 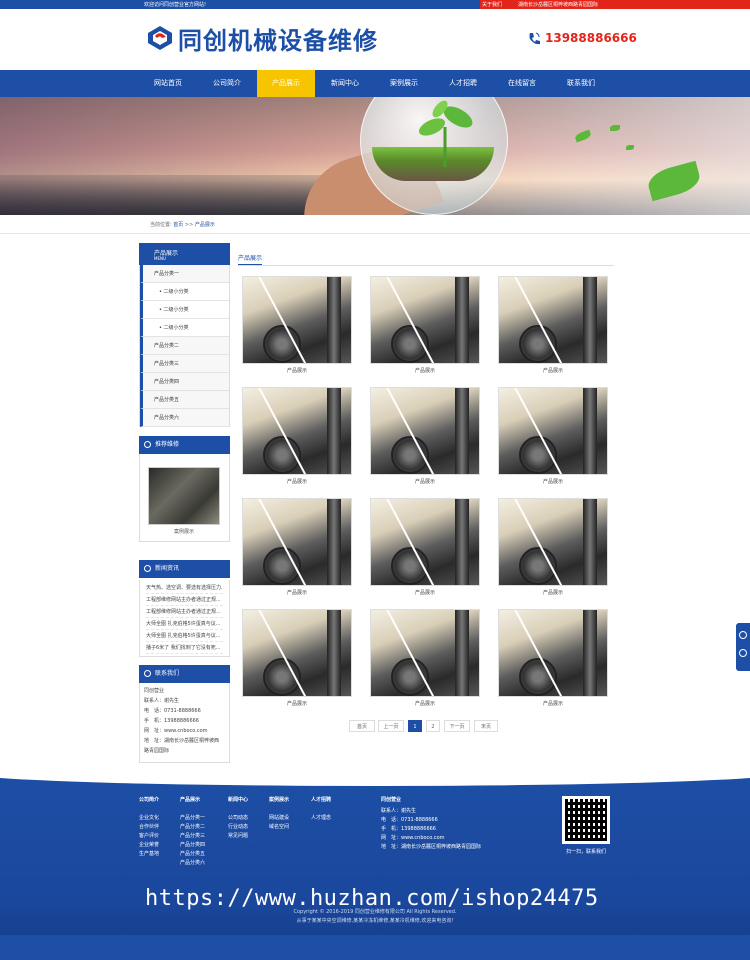 I want to click on logo-icon, so click(x=160, y=38).